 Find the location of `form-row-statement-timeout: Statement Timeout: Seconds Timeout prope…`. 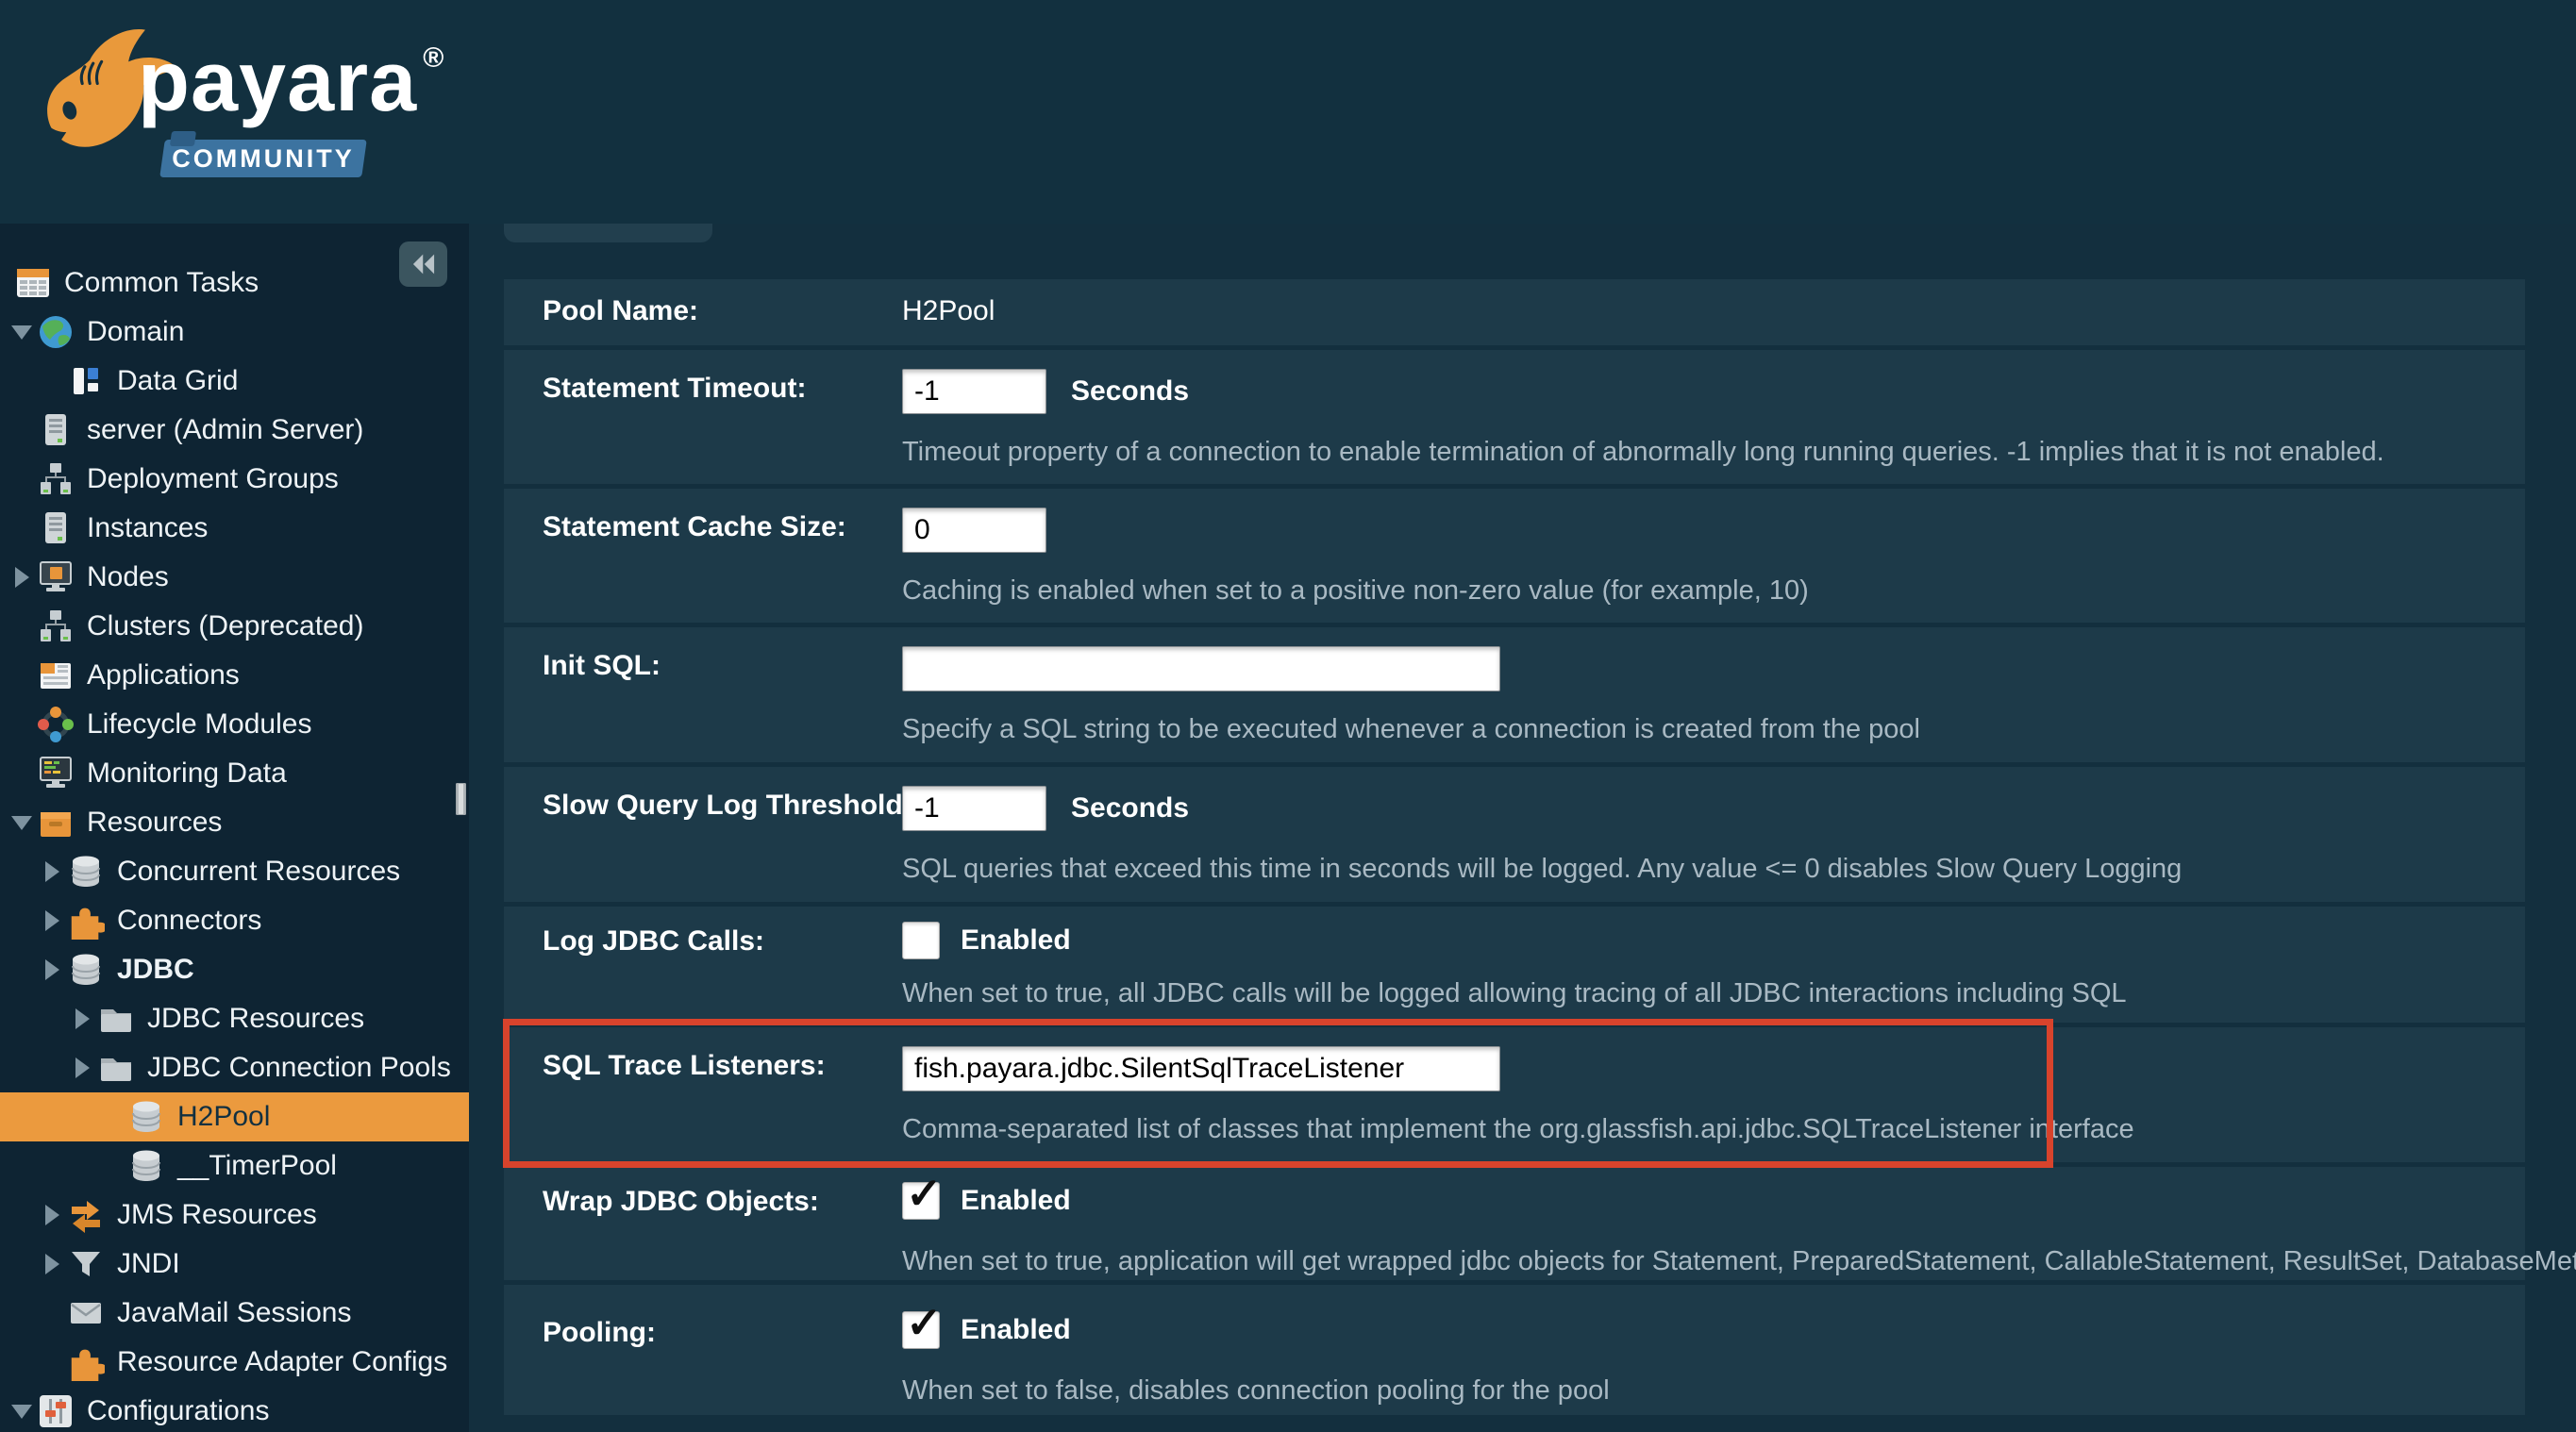

form-row-statement-timeout: Statement Timeout: Seconds Timeout prope… is located at coordinates (1514, 417).